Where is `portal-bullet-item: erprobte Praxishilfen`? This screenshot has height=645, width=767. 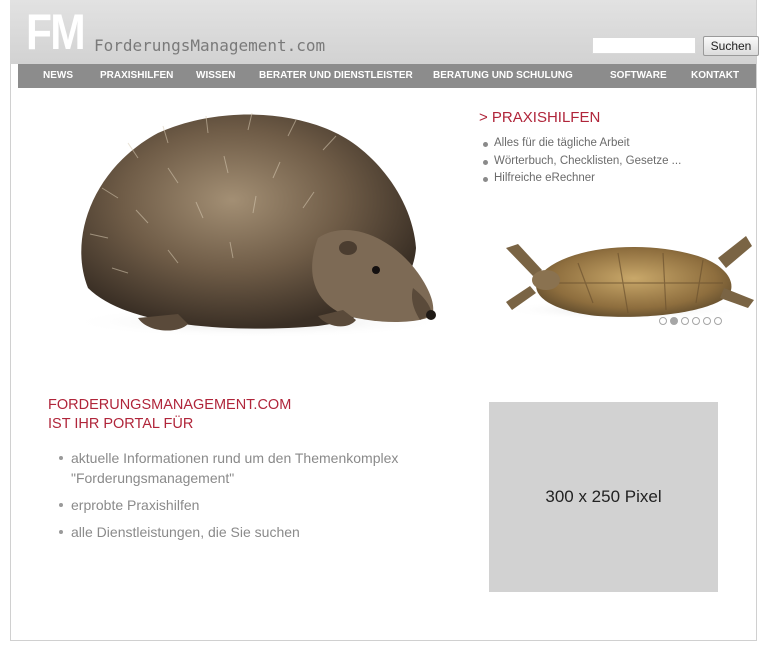 portal-bullet-item: erprobte Praxishilfen is located at coordinates (248, 505).